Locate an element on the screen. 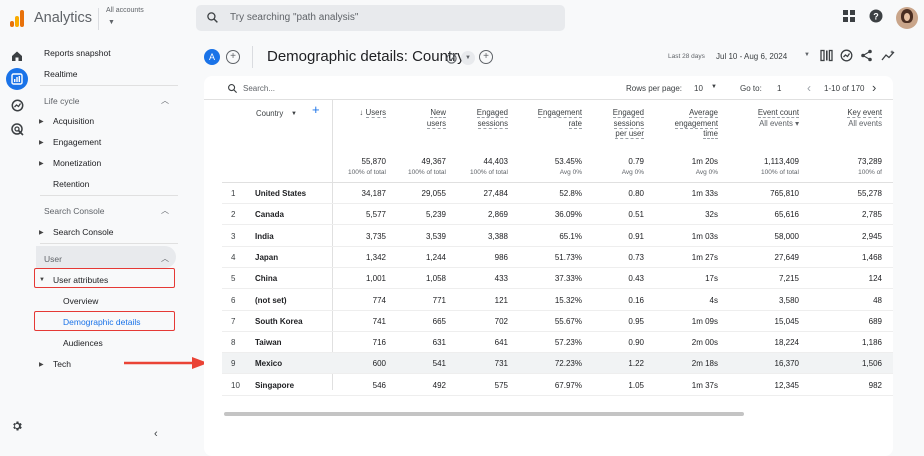 Image resolution: width=924 pixels, height=456 pixels. trend-sparkle-icon is located at coordinates (888, 55).